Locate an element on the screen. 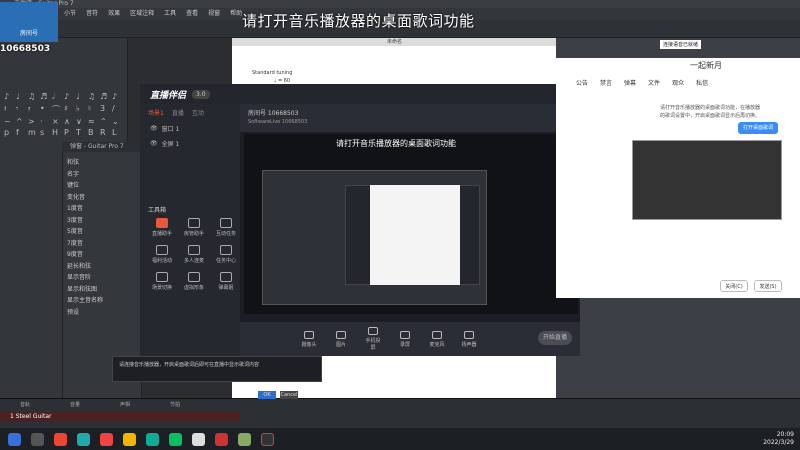 Image resolution: width=800 pixels, height=450 pixels. triplet-icon: 3 is located at coordinates (105, 109).